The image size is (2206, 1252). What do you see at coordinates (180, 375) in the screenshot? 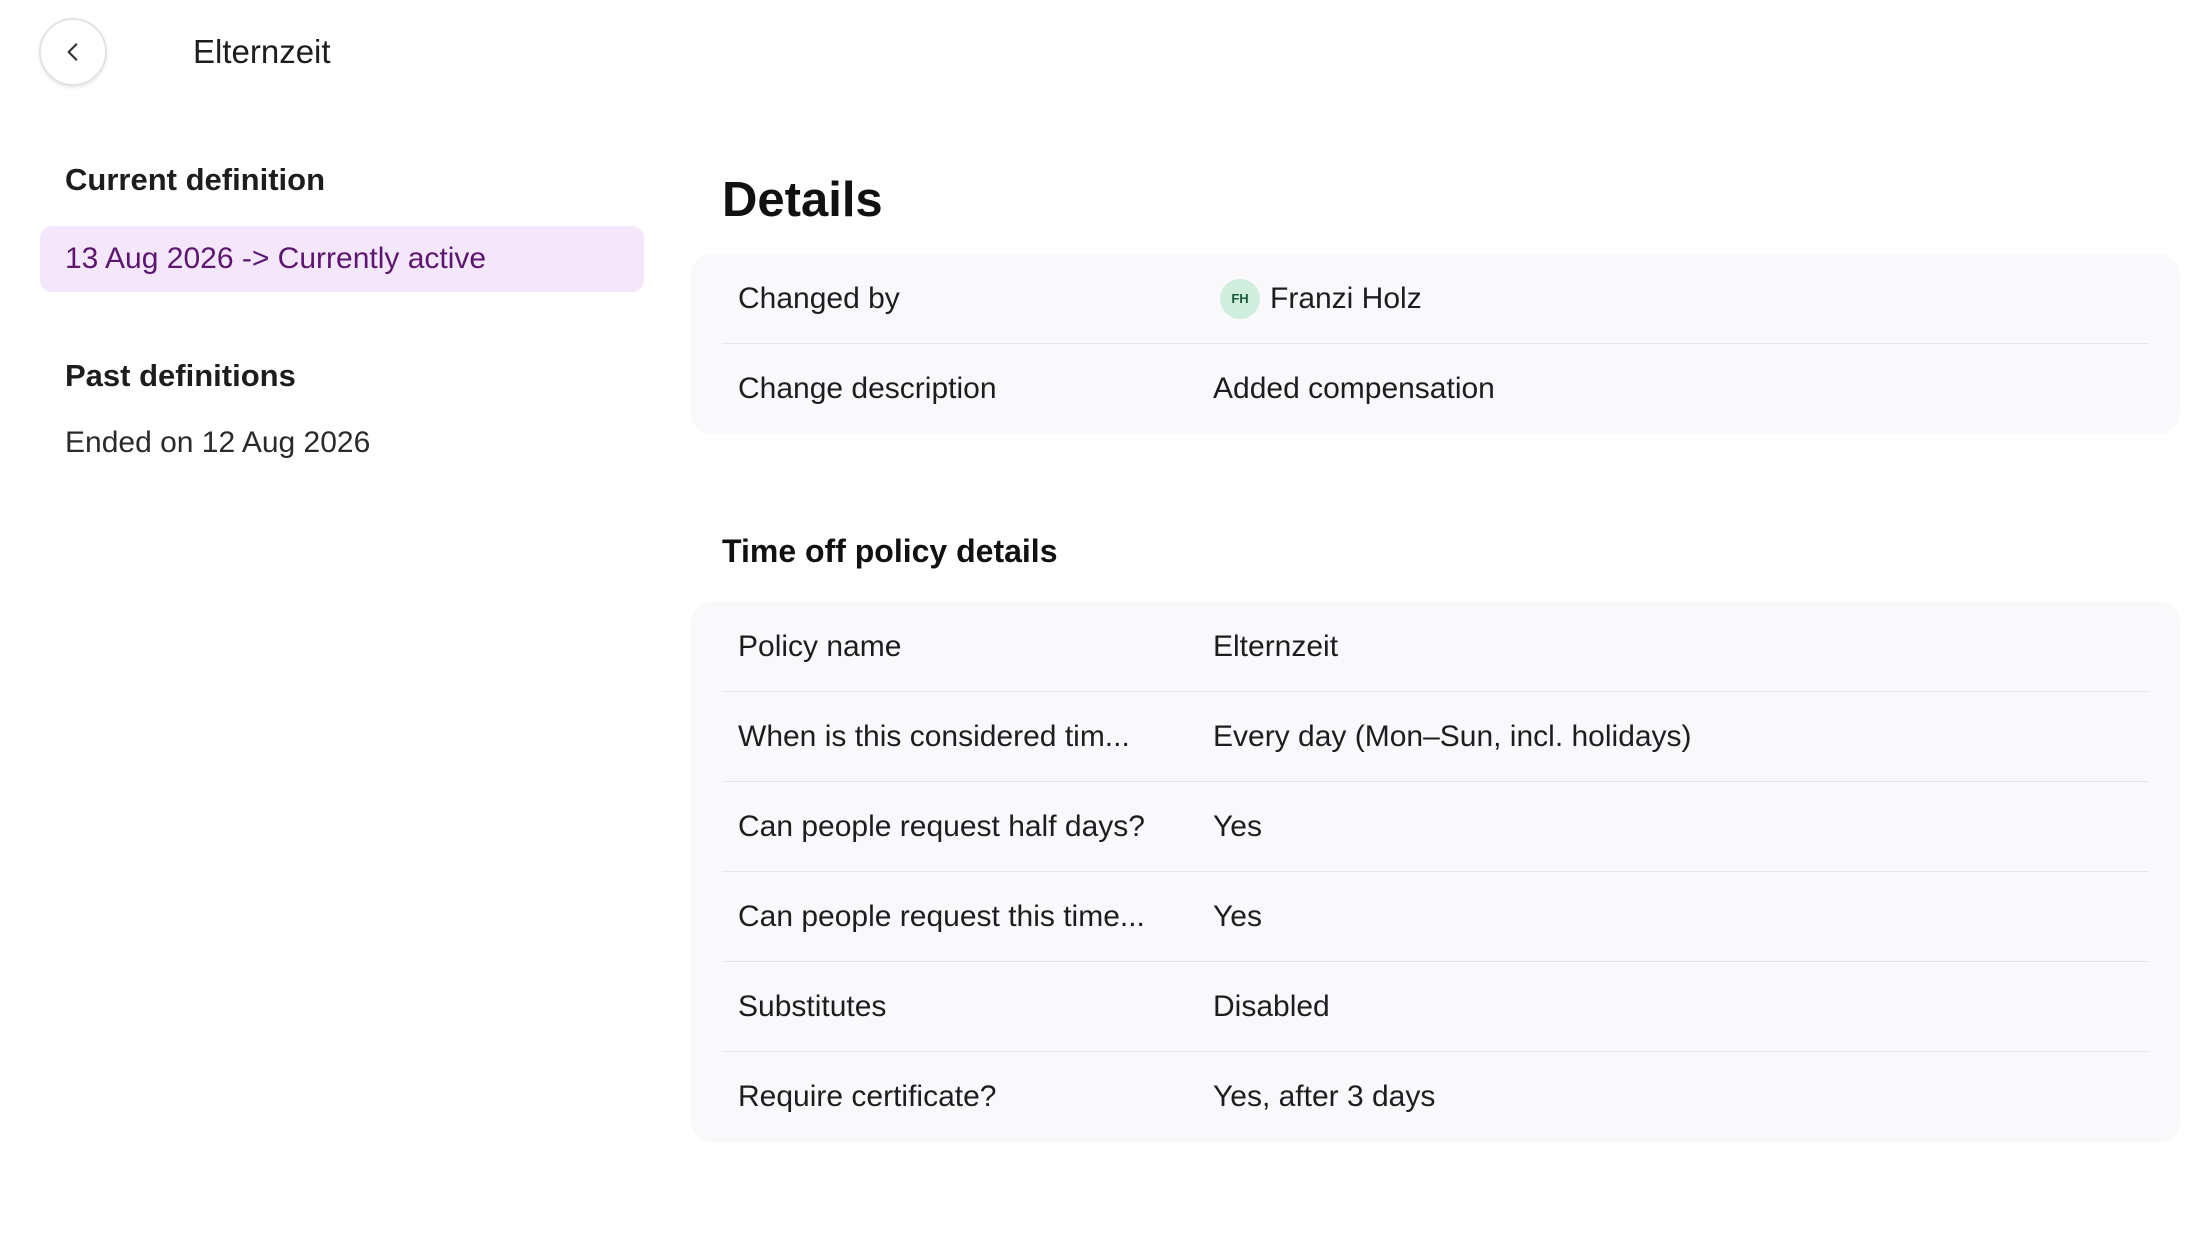
I see `past-definitions-heading: Past definitions` at bounding box center [180, 375].